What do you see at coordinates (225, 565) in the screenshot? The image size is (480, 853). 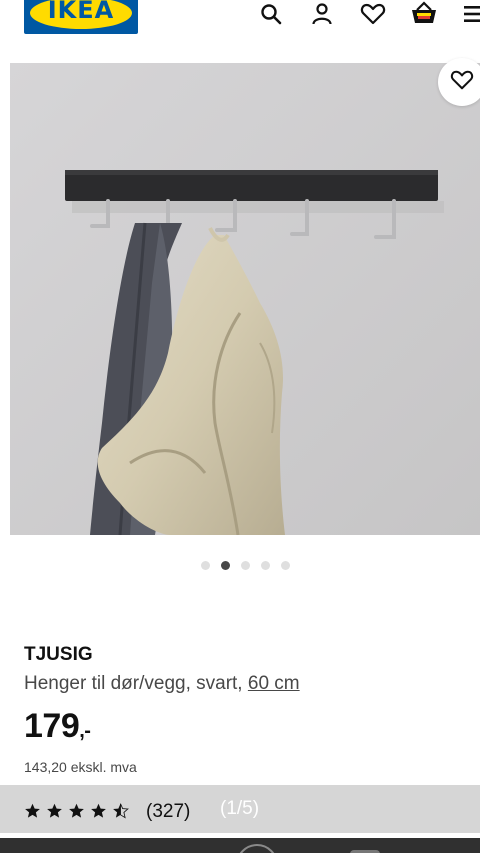 I see `carousel-dot-active` at bounding box center [225, 565].